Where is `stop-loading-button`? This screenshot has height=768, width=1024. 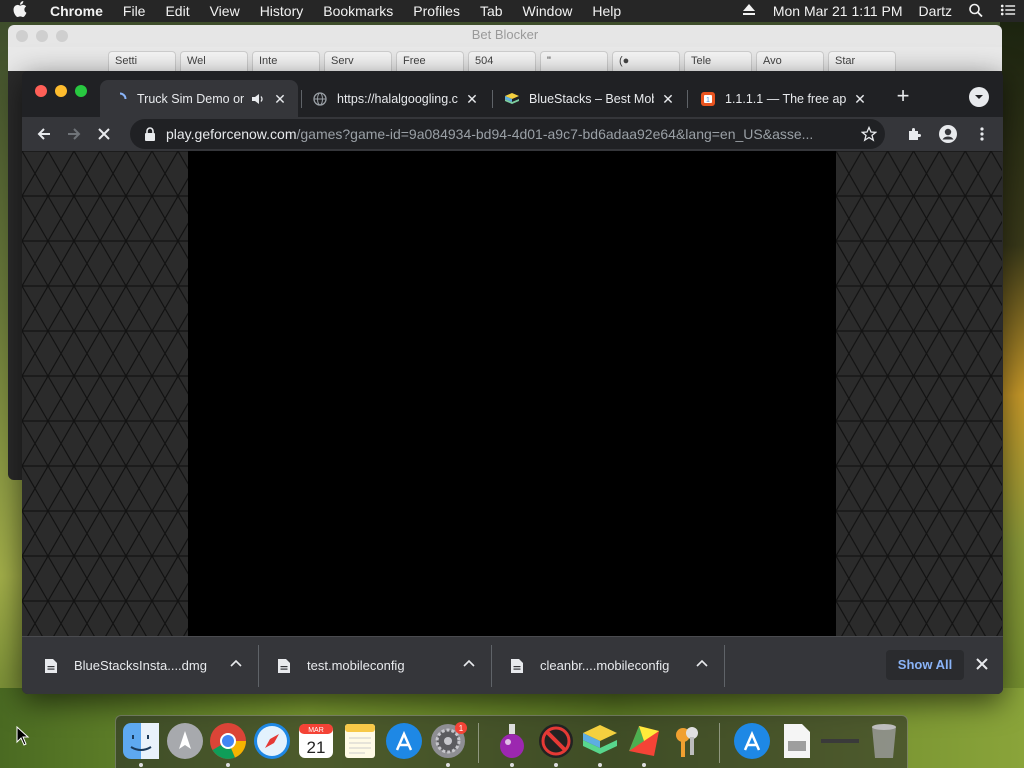
stop-loading-button is located at coordinates (104, 134).